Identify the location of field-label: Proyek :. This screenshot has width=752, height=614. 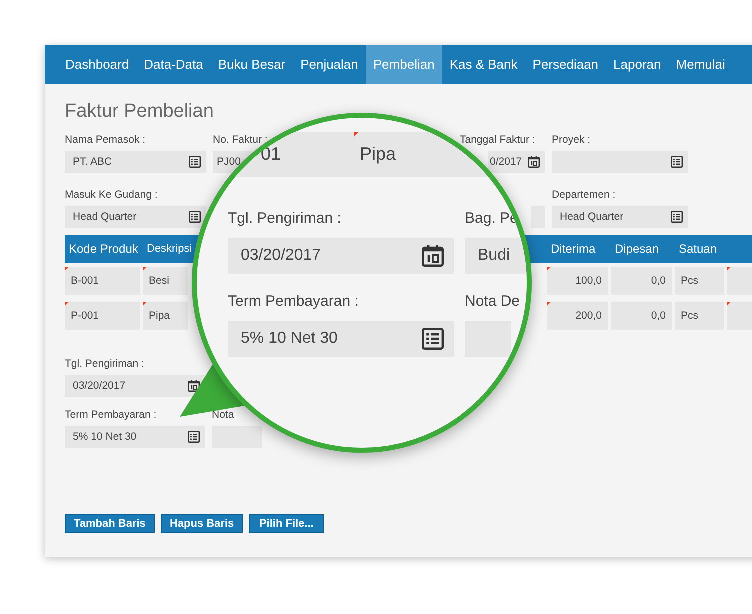
(572, 140).